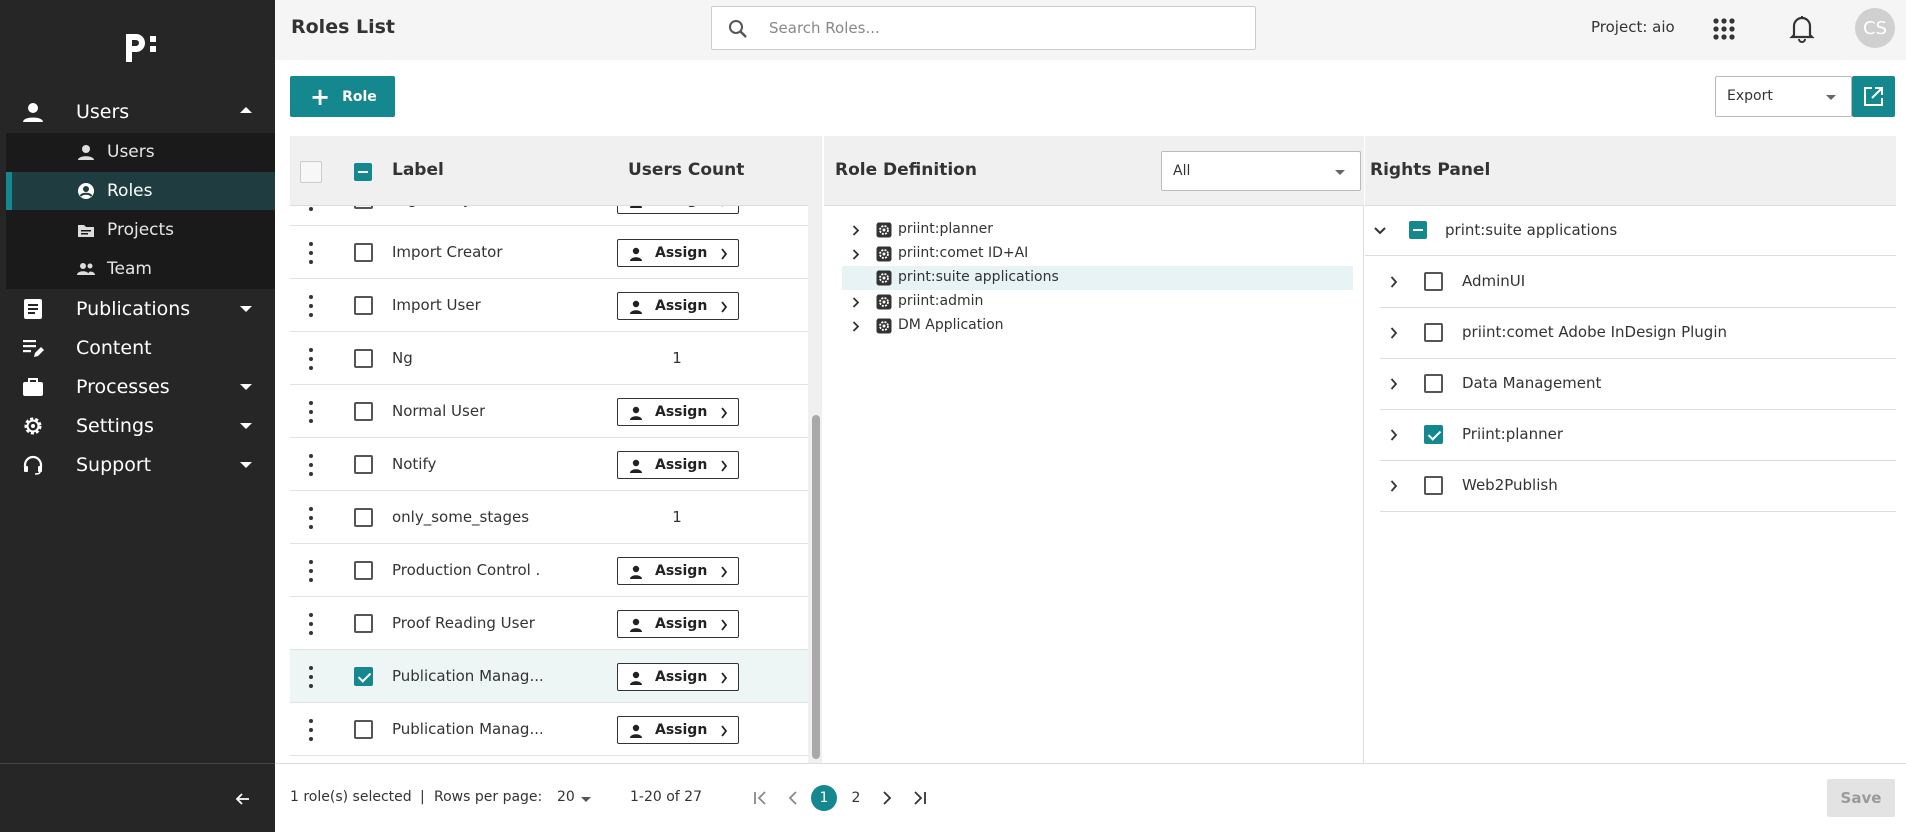  I want to click on table-row: Import Creator Assign, so click(549, 252).